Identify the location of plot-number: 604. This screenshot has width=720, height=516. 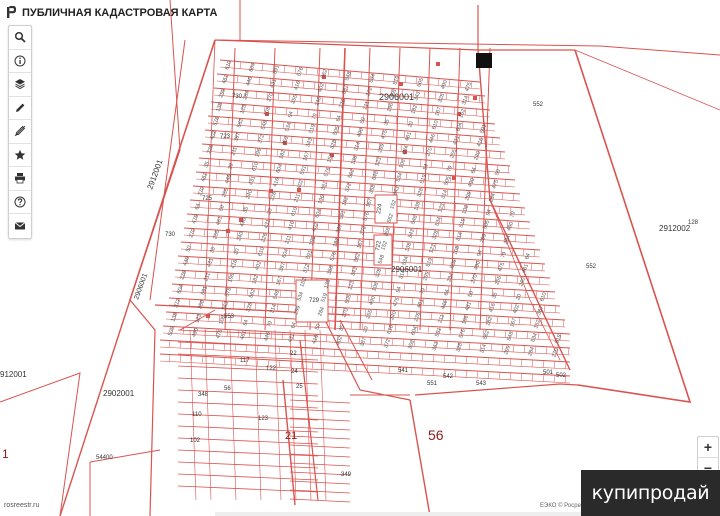
(285, 253).